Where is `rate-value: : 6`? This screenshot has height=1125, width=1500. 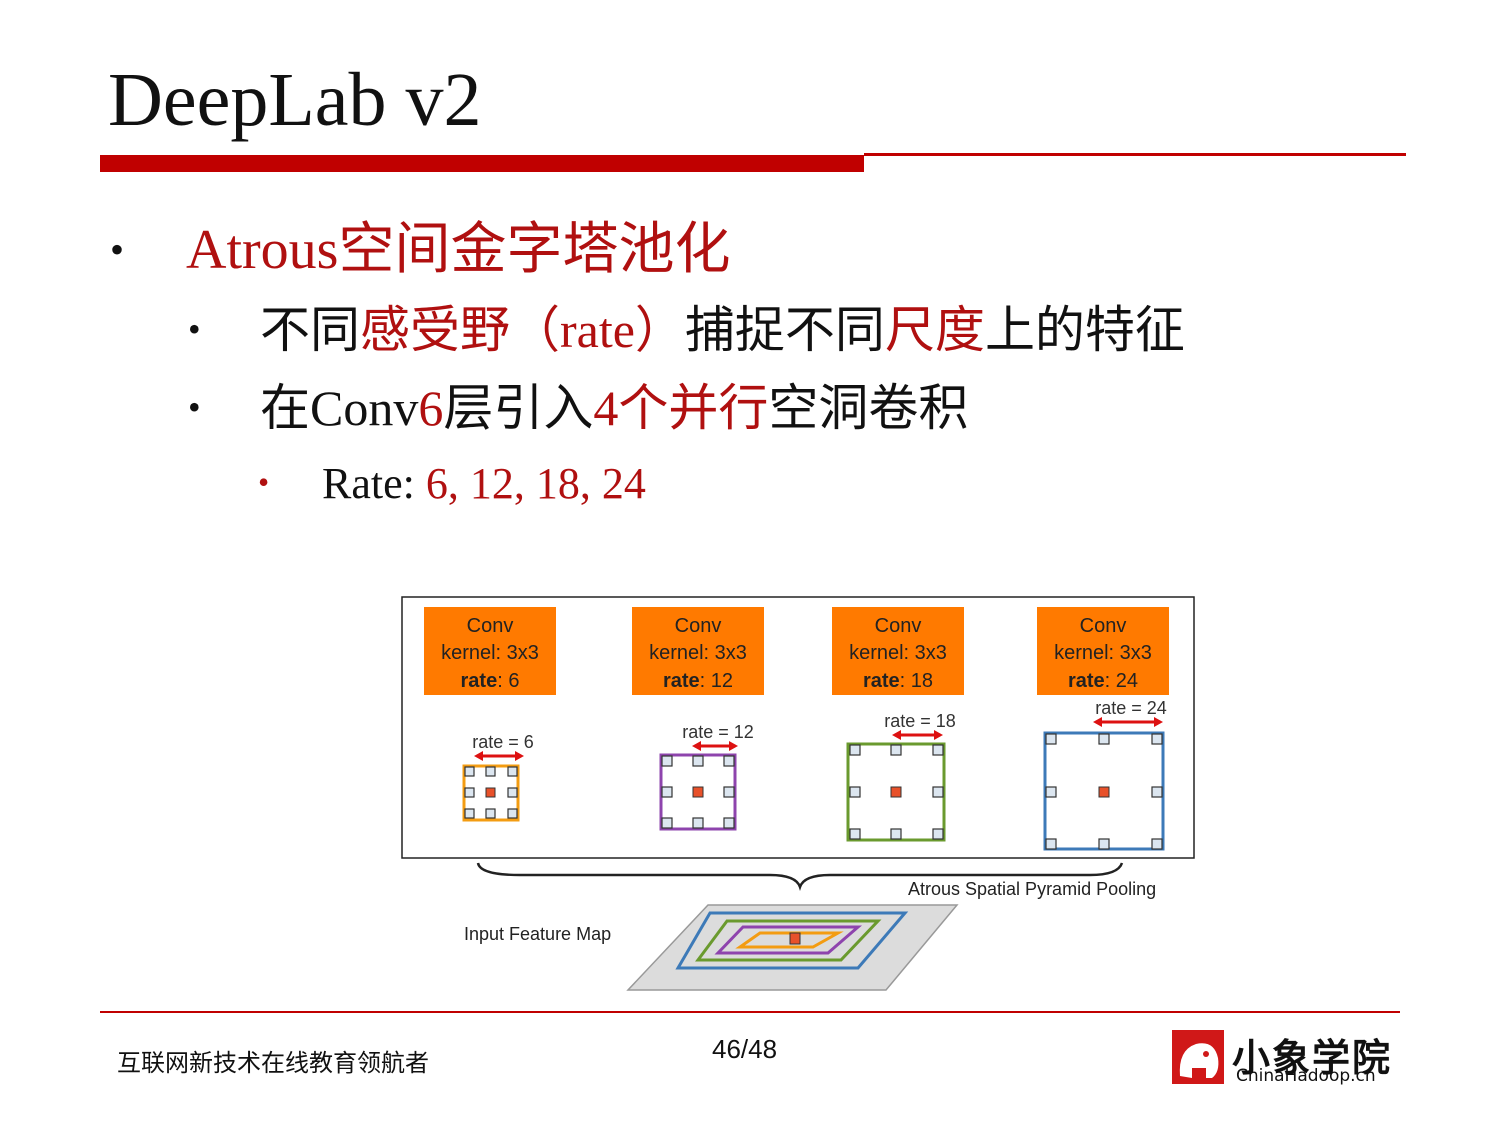
rate-value: : 6 is located at coordinates (508, 681).